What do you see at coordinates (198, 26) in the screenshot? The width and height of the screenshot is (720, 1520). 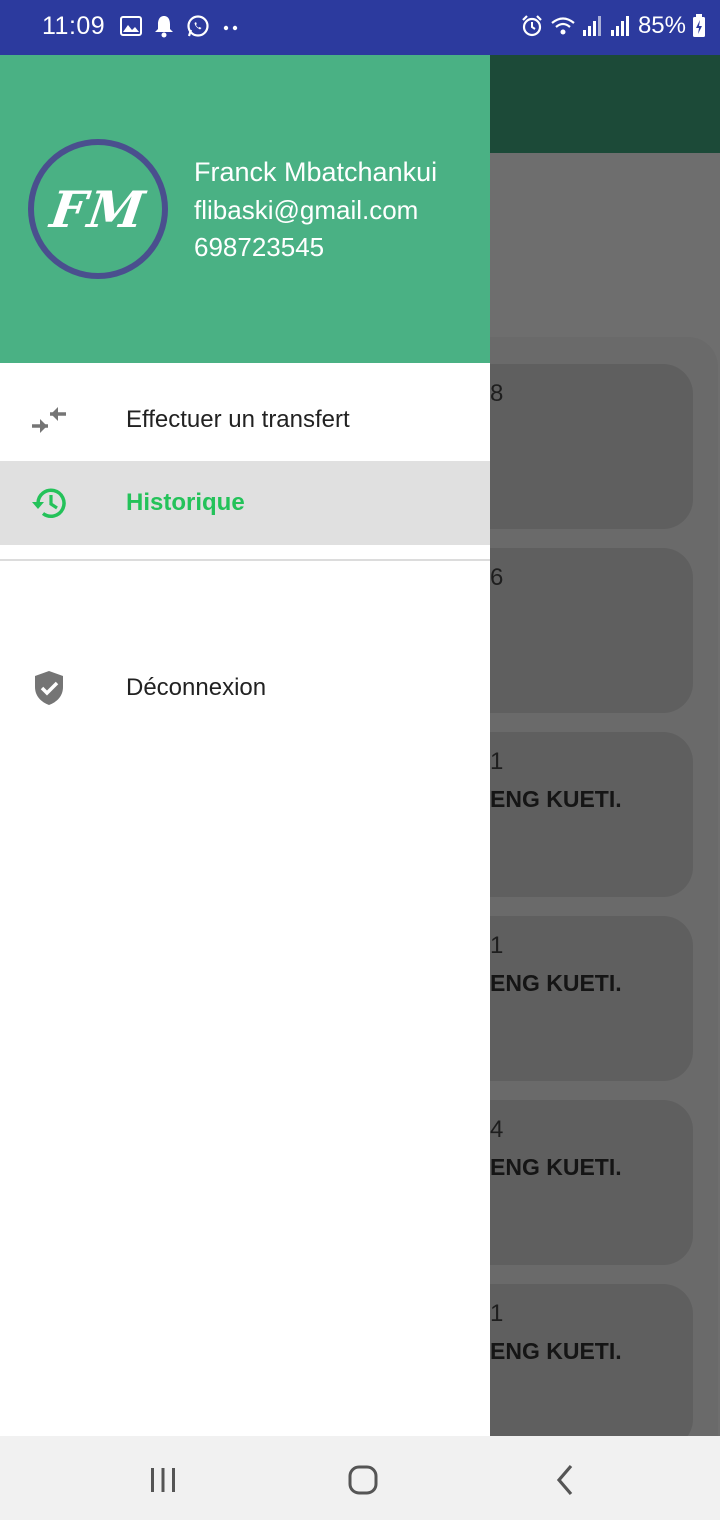 I see `whatsapp-icon` at bounding box center [198, 26].